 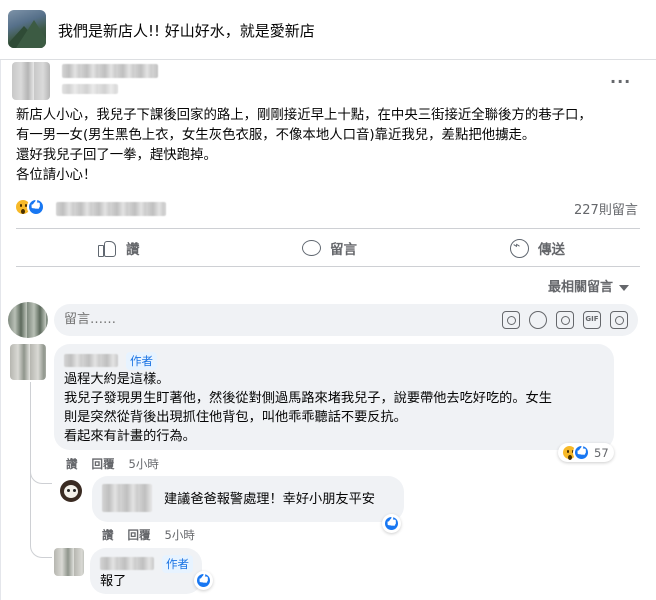 What do you see at coordinates (519, 248) in the screenshot?
I see `messenger-icon` at bounding box center [519, 248].